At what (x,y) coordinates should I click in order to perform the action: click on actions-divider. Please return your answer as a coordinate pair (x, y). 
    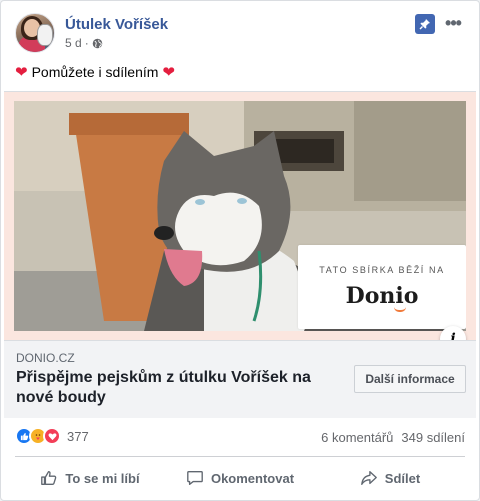
    Looking at the image, I should click on (240, 456).